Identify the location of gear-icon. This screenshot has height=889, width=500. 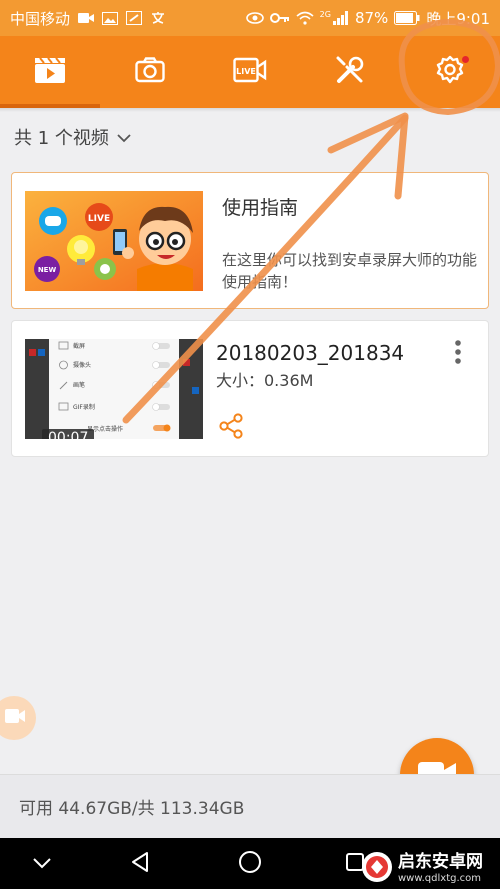
(450, 72).